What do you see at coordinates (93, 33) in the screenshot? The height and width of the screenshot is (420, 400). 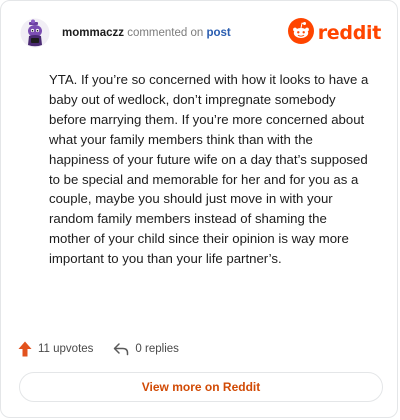 I see `username-link: mommaczz` at bounding box center [93, 33].